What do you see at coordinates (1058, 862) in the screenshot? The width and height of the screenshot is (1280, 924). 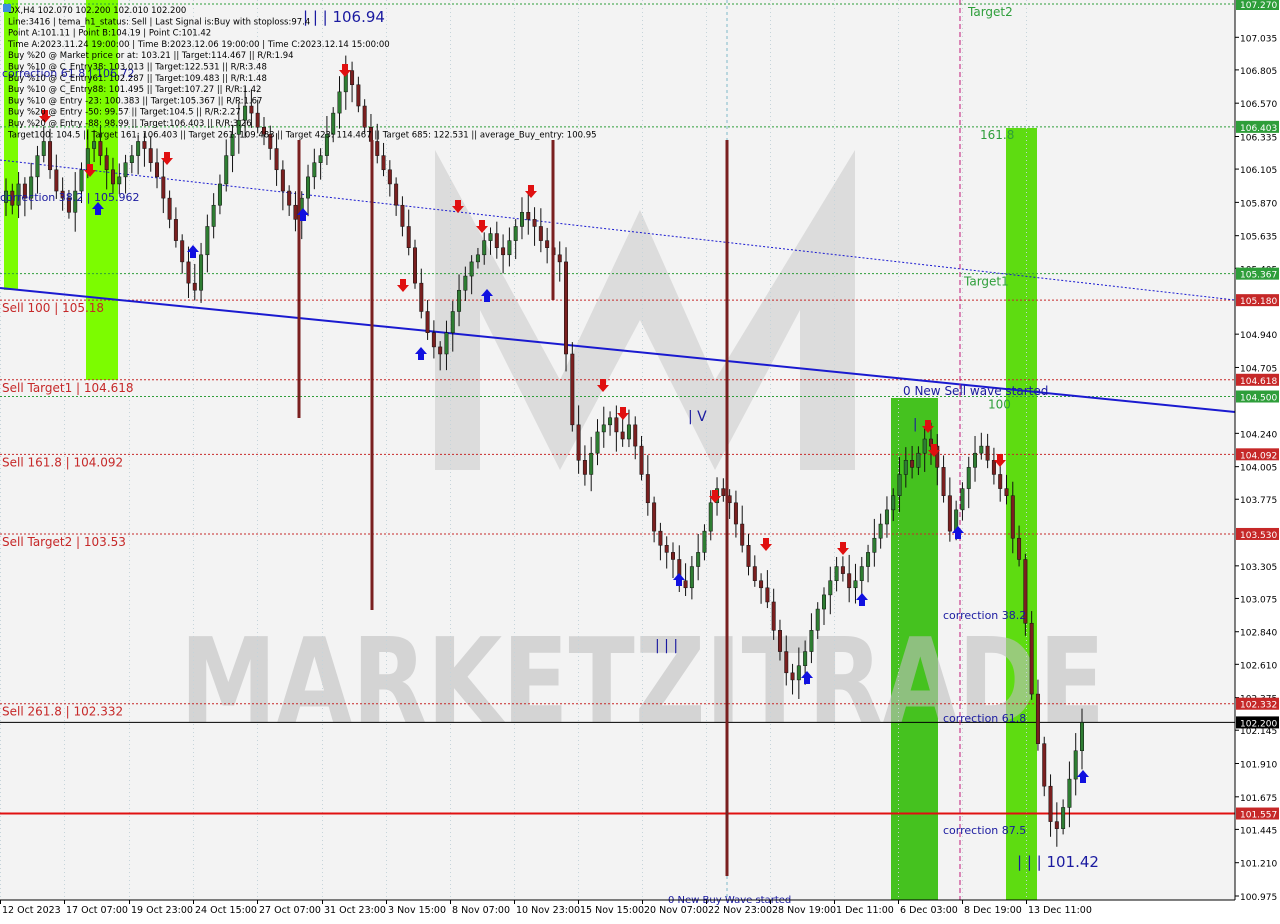 I see `wave-label: | | | 101.42` at bounding box center [1058, 862].